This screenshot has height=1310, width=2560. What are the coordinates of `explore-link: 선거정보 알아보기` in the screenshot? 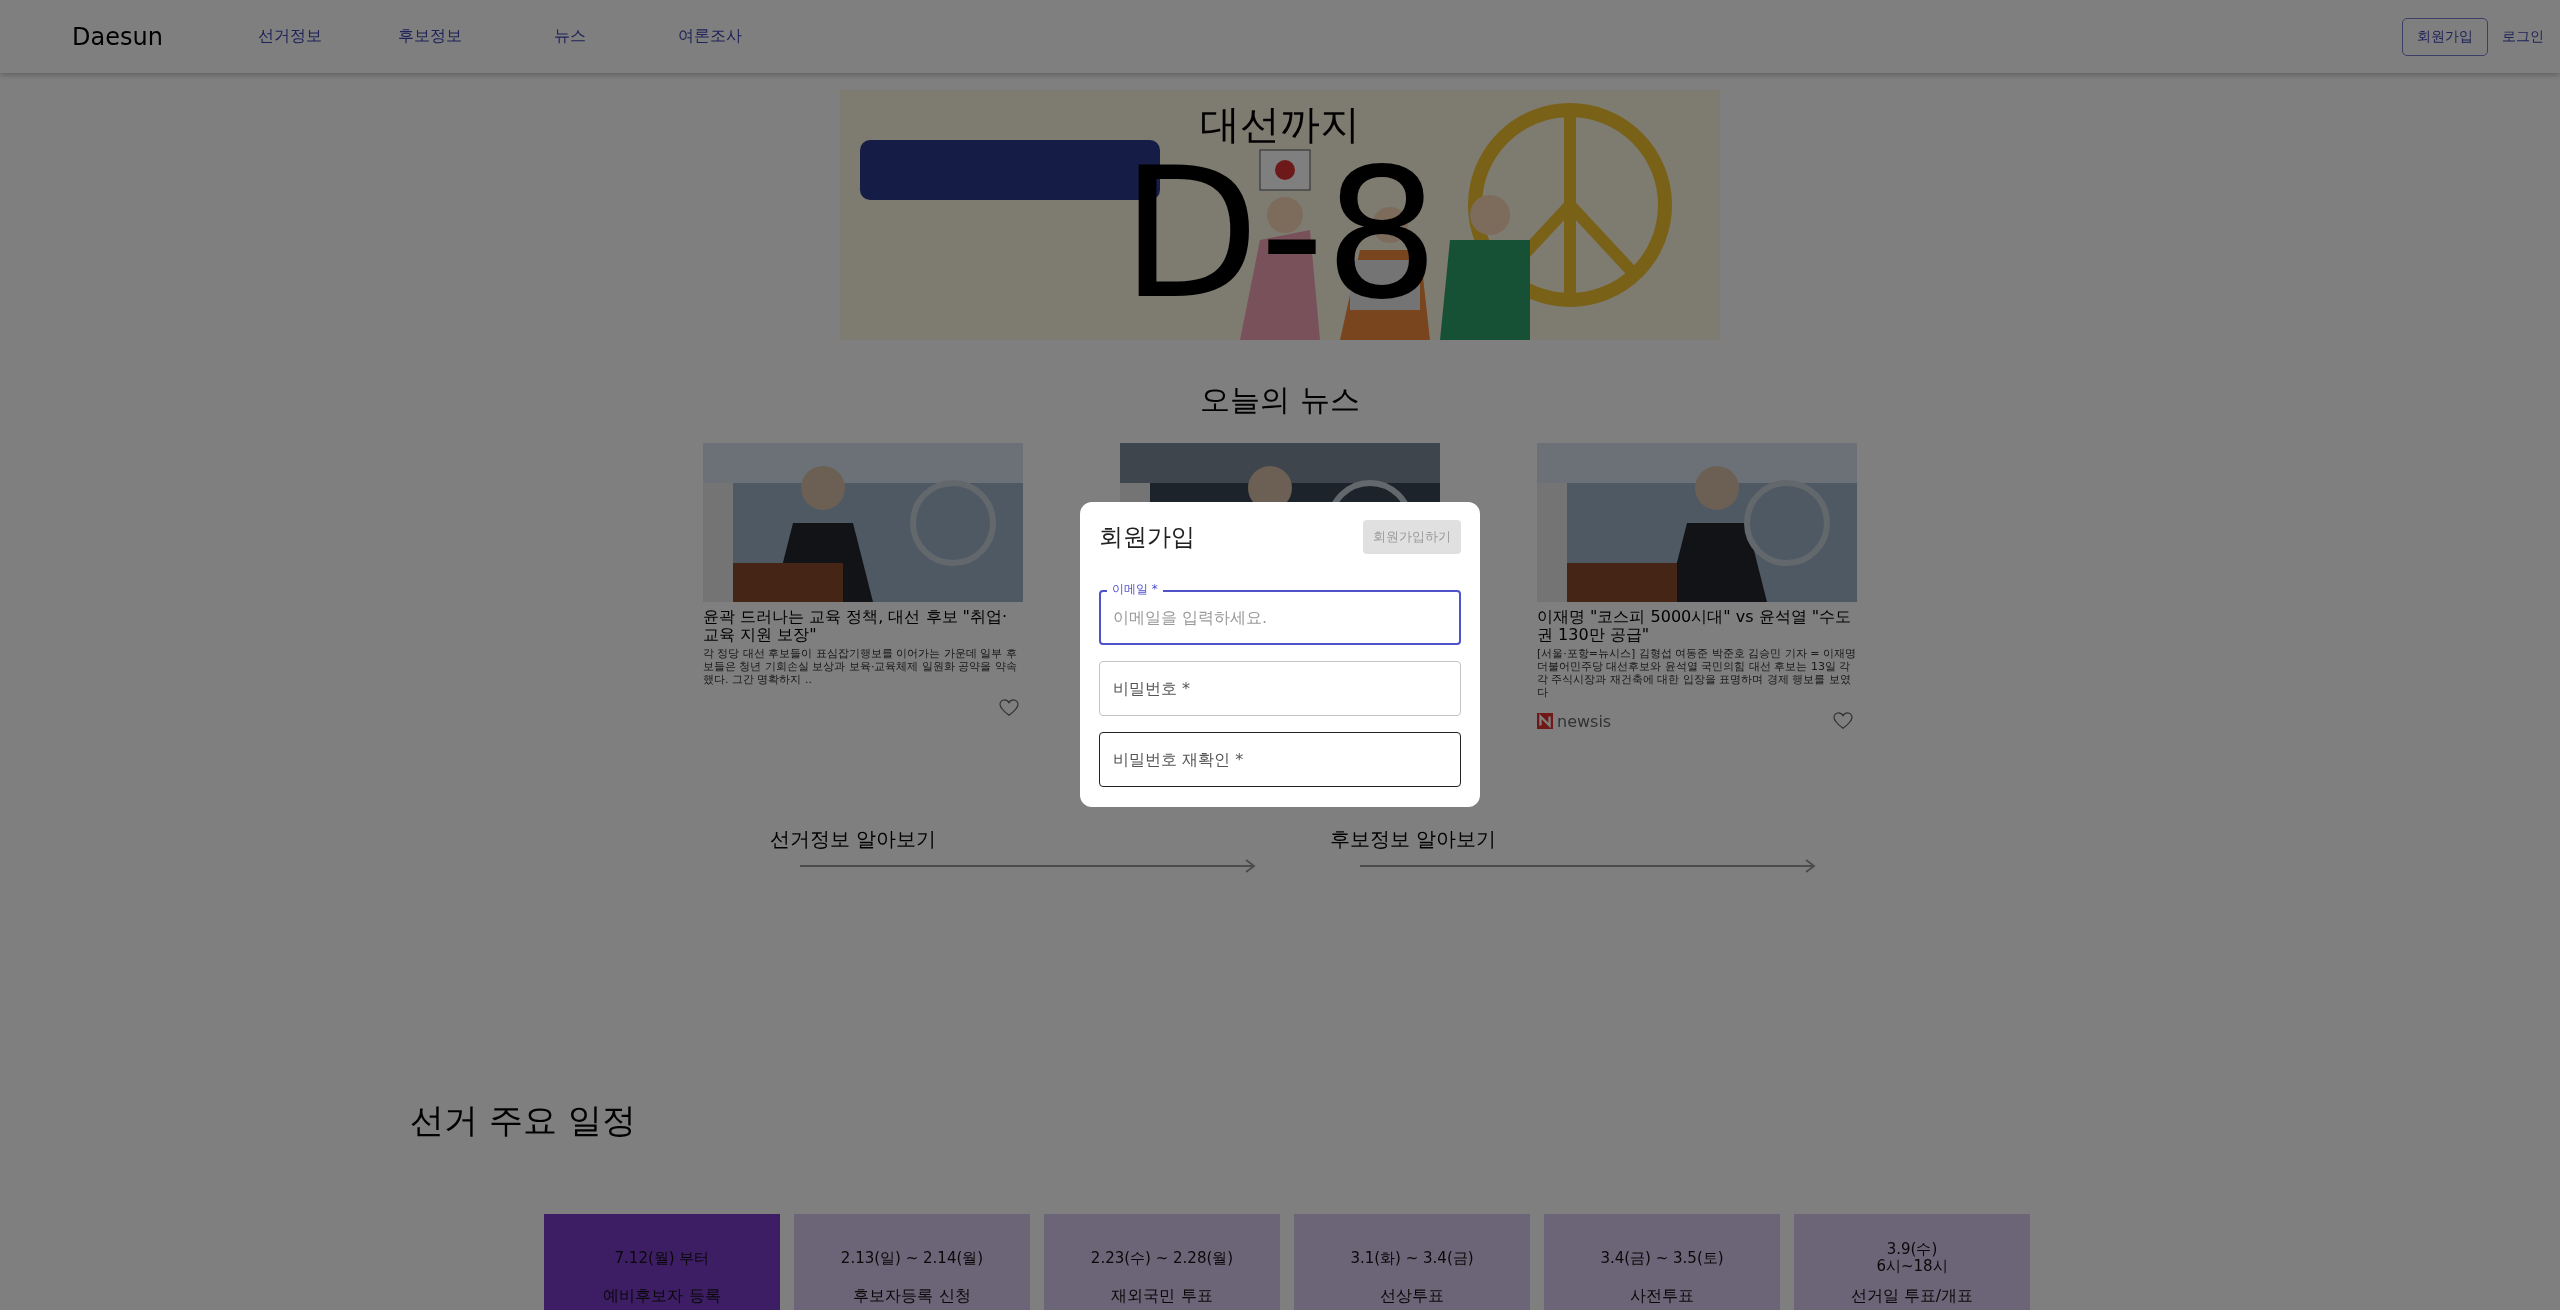 It's located at (1012, 839).